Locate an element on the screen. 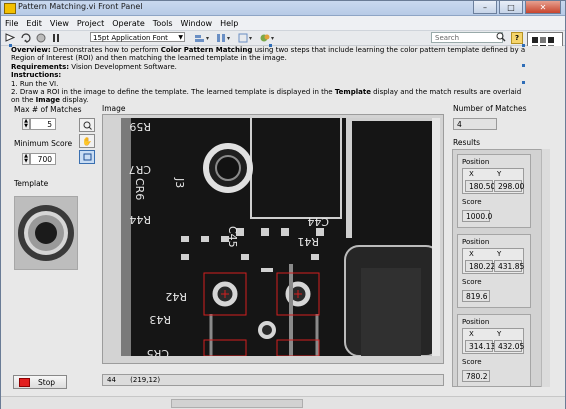 This screenshot has height=409, width=566. image-tool-palette: ✋ is located at coordinates (87, 141).